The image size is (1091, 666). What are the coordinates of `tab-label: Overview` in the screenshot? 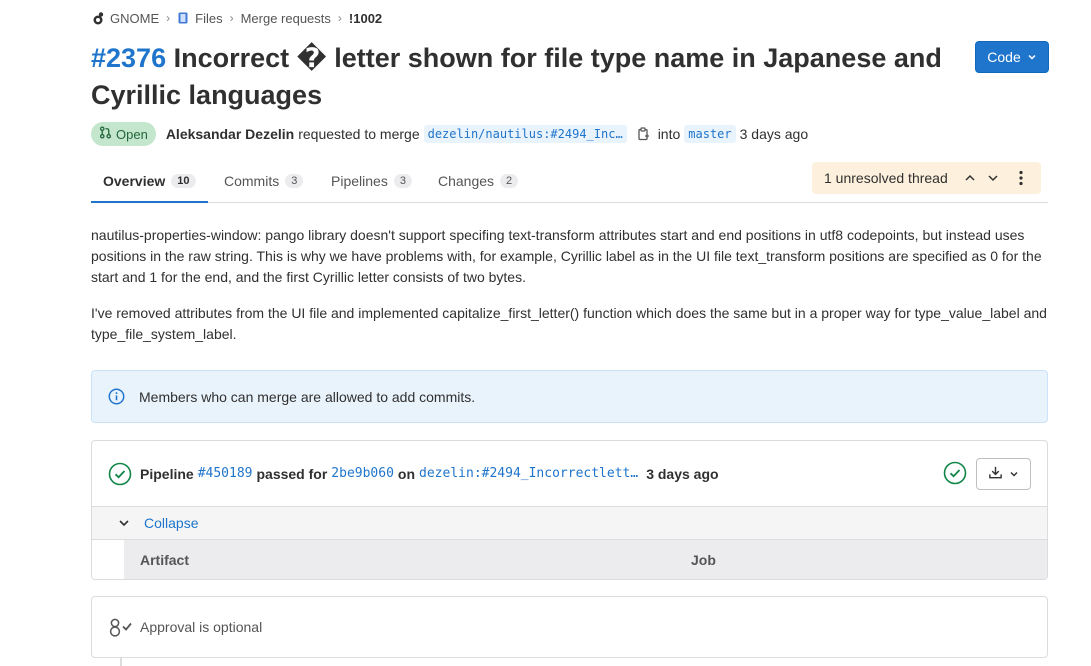 It's located at (134, 181).